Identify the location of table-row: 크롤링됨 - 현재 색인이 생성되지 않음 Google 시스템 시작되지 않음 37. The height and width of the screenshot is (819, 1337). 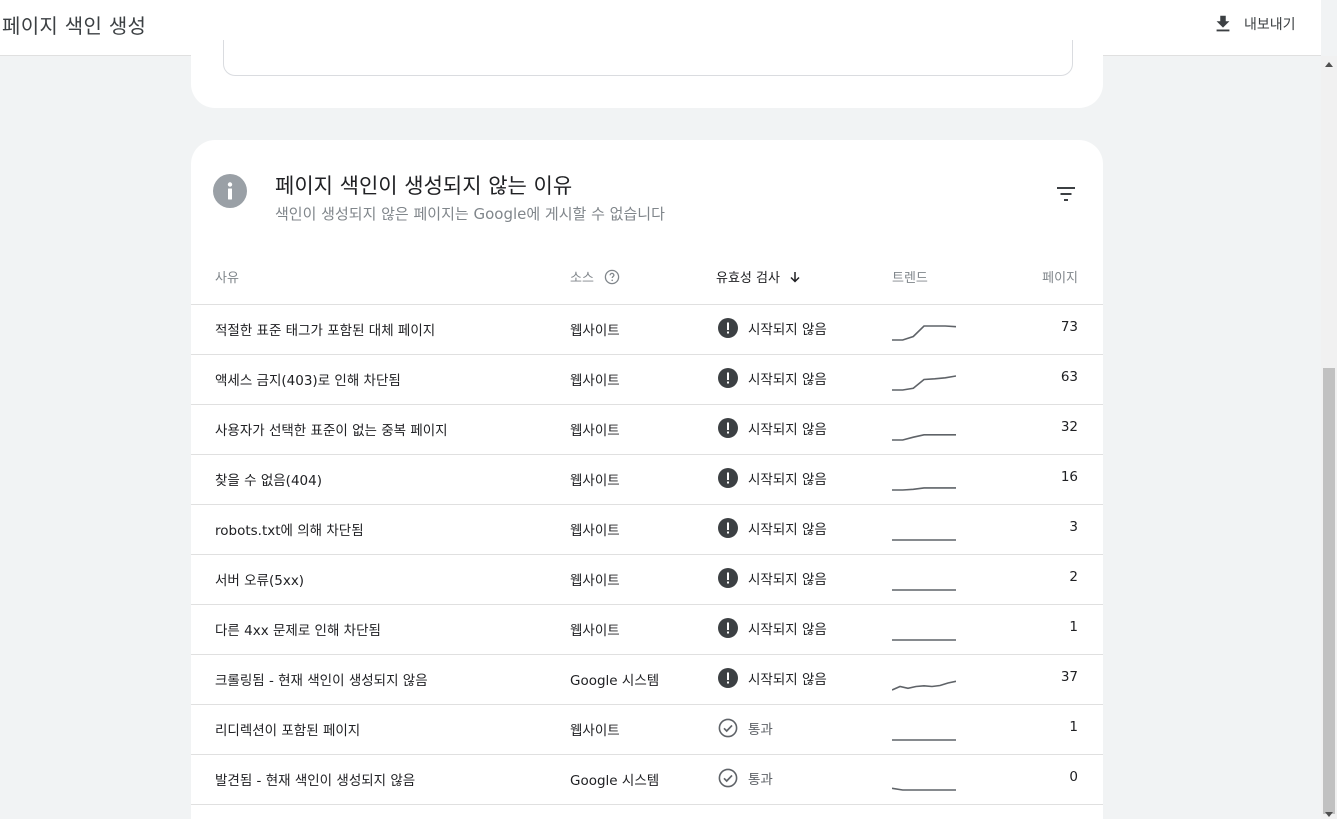
(647, 680).